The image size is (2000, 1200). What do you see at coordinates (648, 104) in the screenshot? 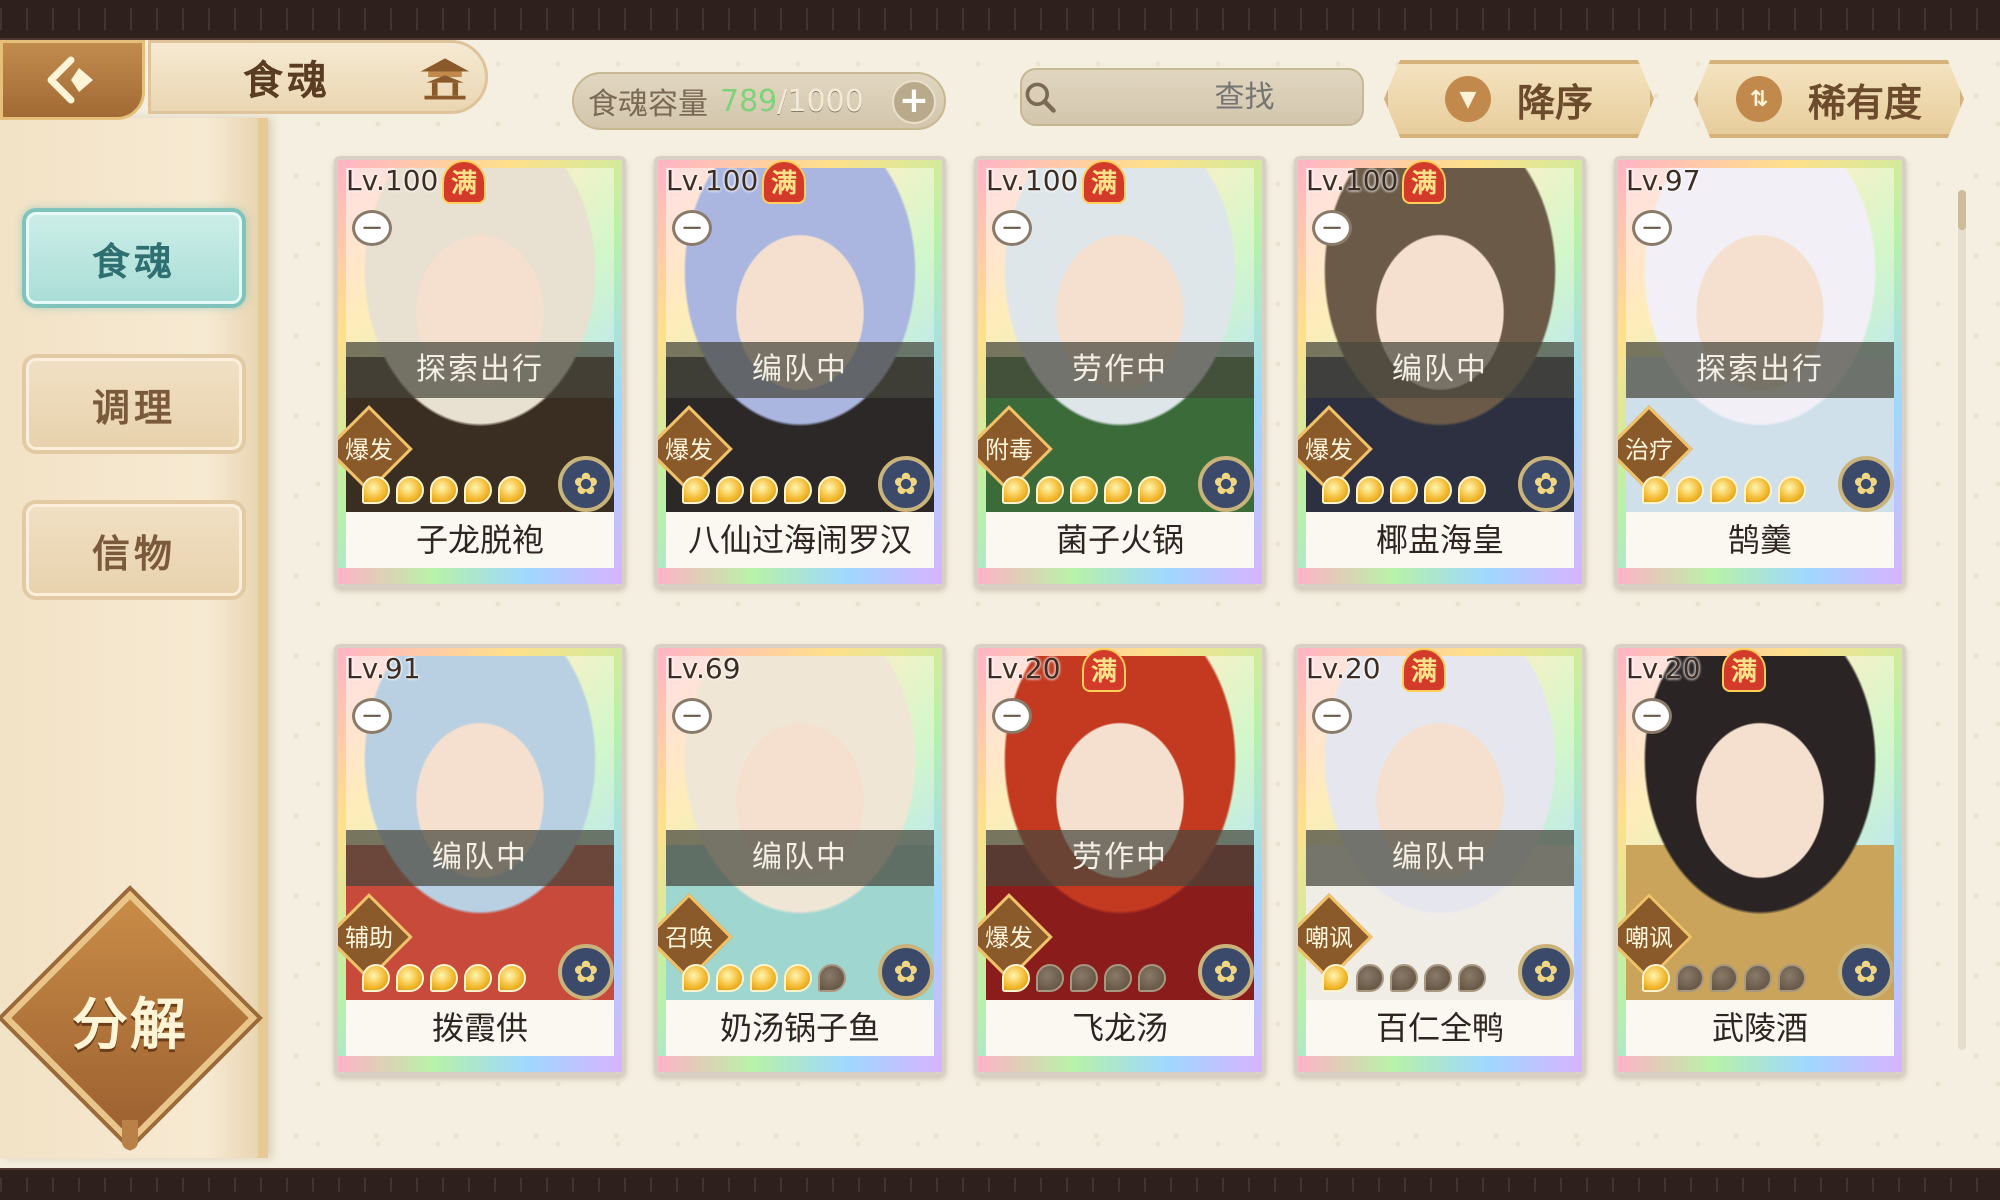
I see `capacity-label: 食魂容量` at bounding box center [648, 104].